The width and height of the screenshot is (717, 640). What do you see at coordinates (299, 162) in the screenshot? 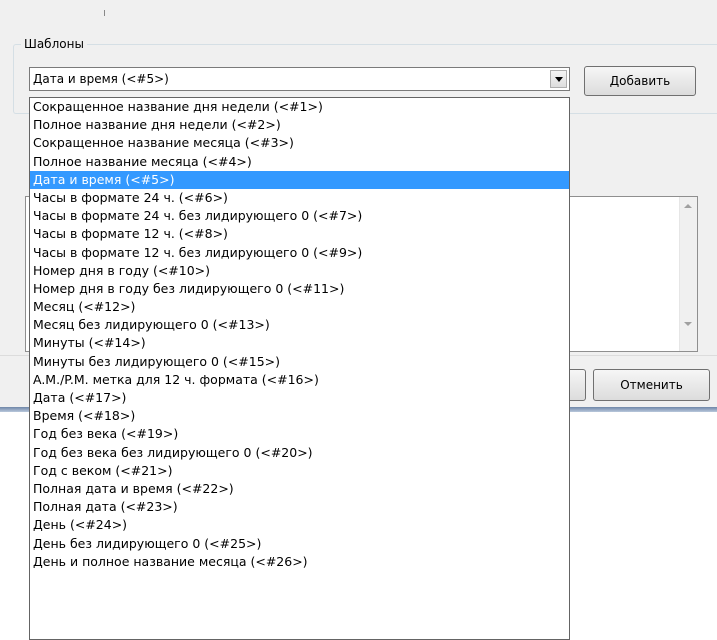
I see `dropdown-item: Полное название месяца (<#4>)` at bounding box center [299, 162].